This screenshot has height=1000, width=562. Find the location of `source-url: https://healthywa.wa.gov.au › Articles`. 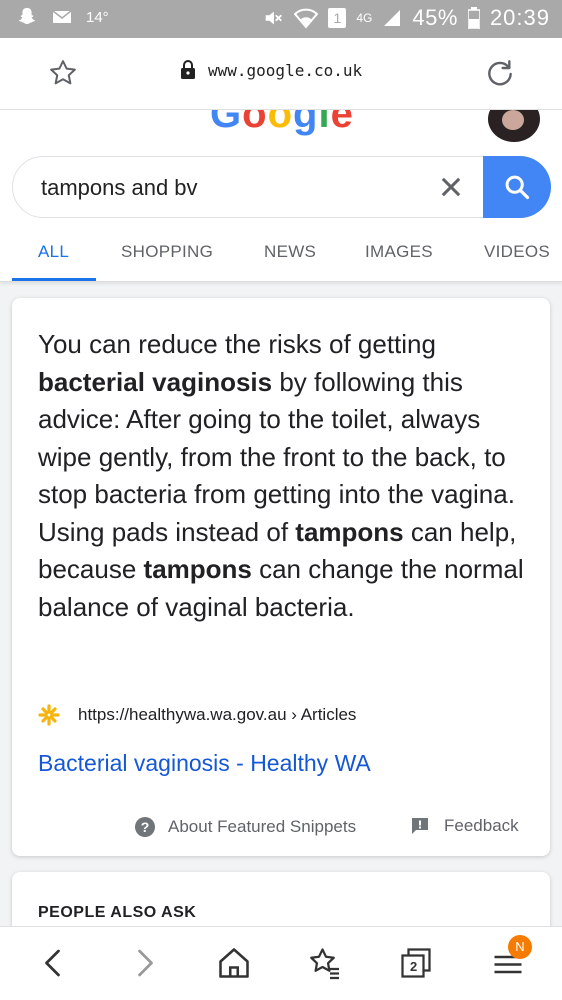

source-url: https://healthywa.wa.gov.au › Articles is located at coordinates (217, 714).